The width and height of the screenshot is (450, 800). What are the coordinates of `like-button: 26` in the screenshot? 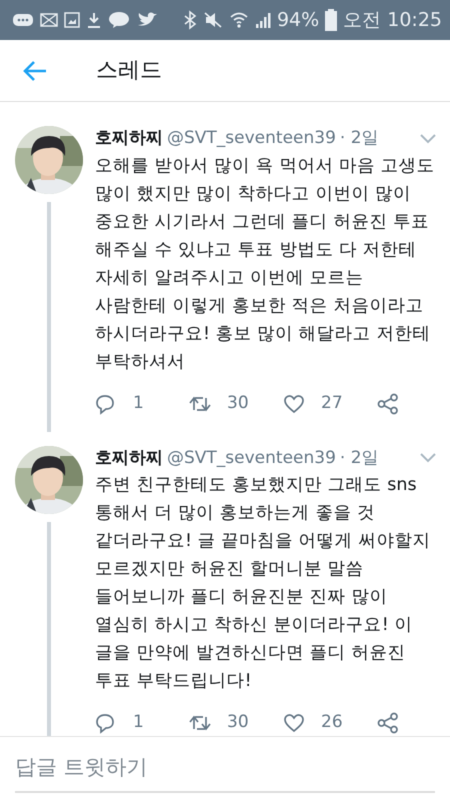 It's located at (330, 723).